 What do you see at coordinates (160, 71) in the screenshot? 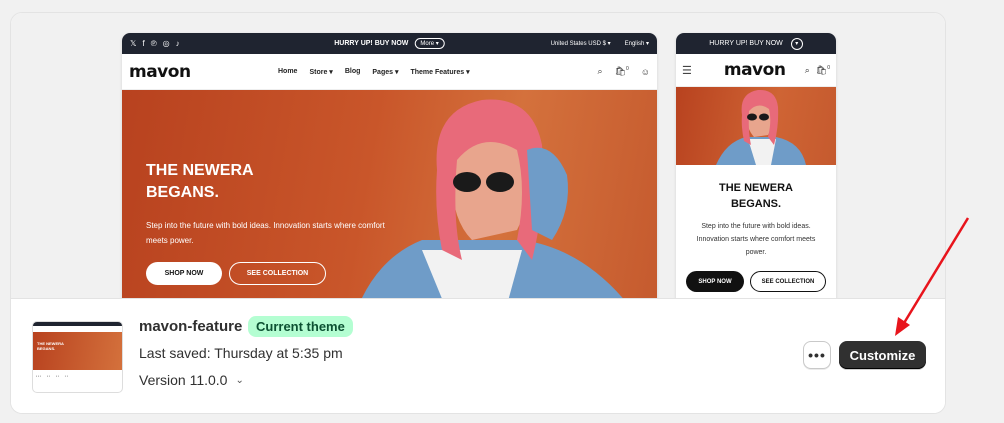
I see `store-logo: mavon` at bounding box center [160, 71].